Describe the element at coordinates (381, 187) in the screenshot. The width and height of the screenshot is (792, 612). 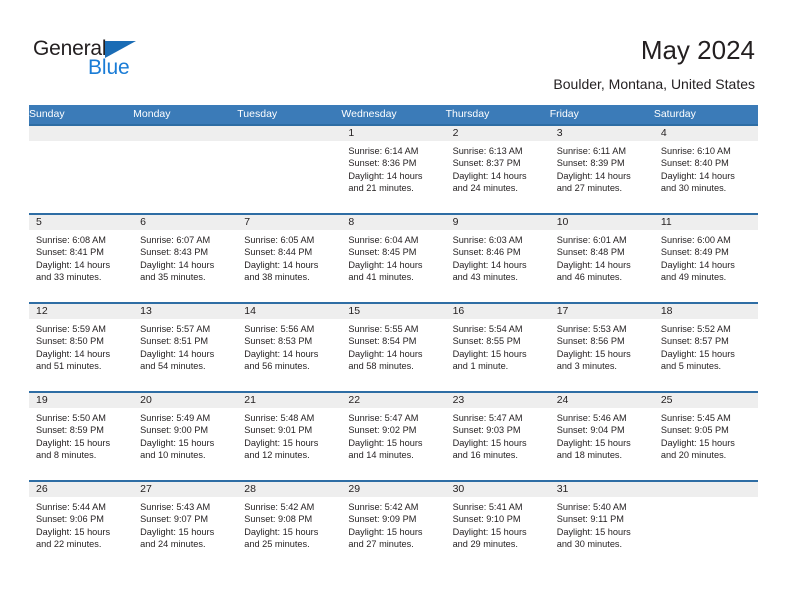
I see `daylight-duration-line2: and 21 minutes.` at that location.